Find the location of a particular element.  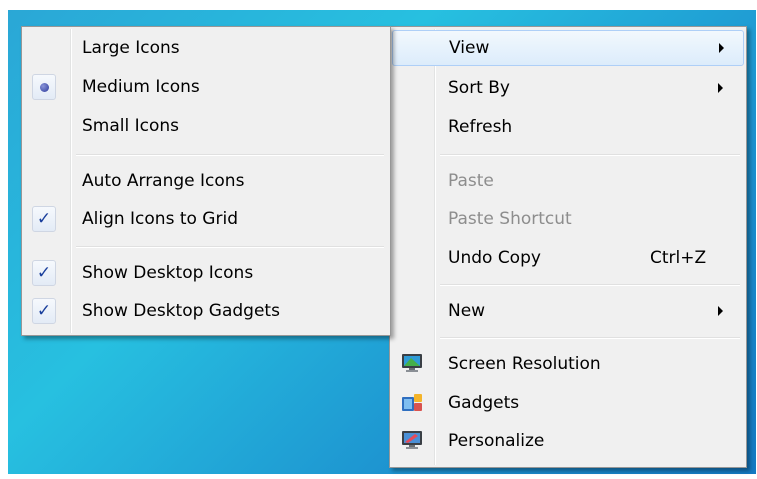

menu-item-label: Undo Copy is located at coordinates (494, 258).